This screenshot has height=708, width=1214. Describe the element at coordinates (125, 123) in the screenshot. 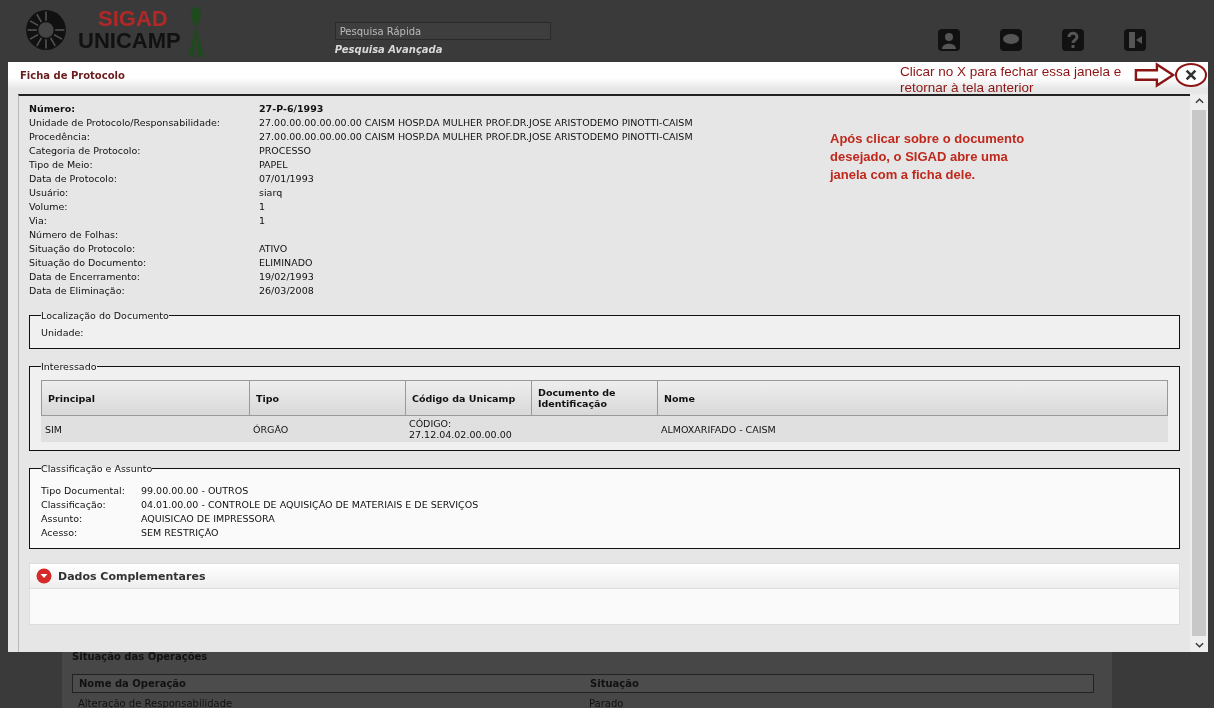

I see `field-label: Unidade de Protocolo/Responsabilidade:` at that location.